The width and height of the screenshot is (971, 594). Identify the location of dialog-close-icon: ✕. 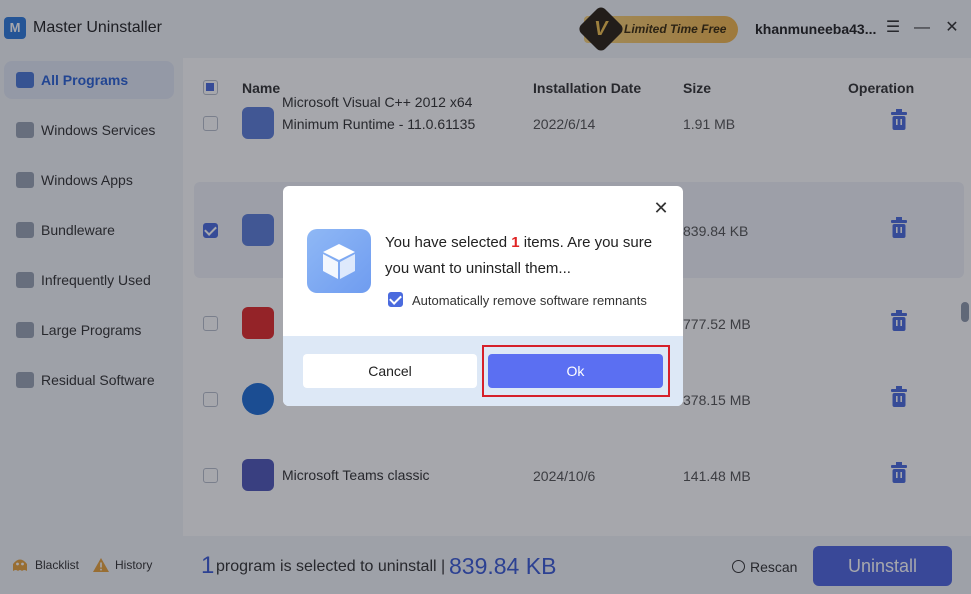
(661, 208).